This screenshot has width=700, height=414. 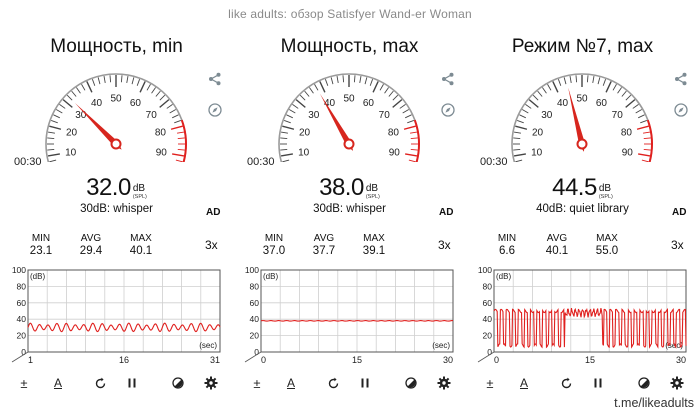 What do you see at coordinates (357, 321) in the screenshot?
I see `signal-line` at bounding box center [357, 321].